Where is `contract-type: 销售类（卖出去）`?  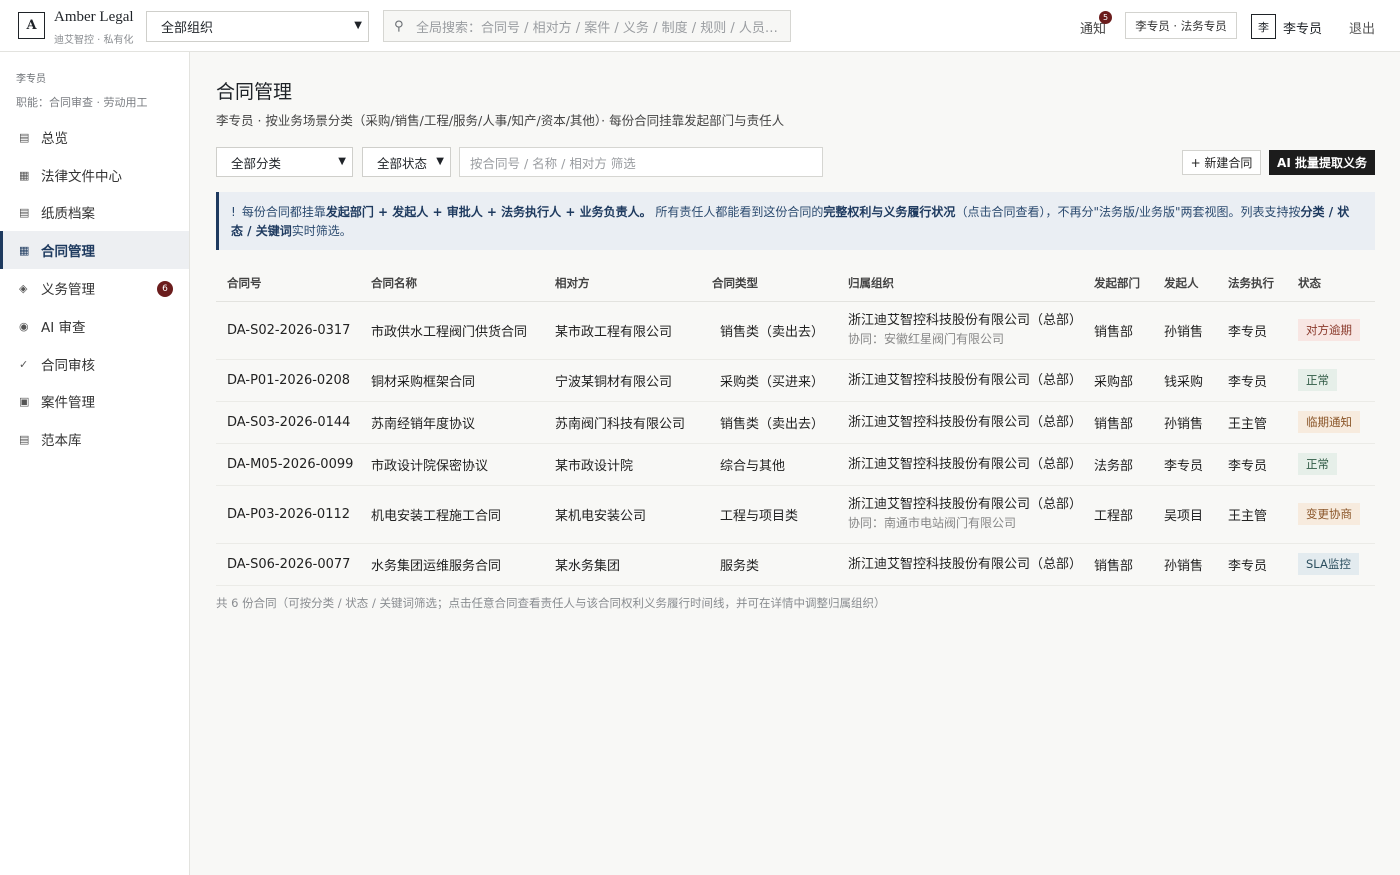
contract-type: 销售类（卖出去） is located at coordinates (769, 422).